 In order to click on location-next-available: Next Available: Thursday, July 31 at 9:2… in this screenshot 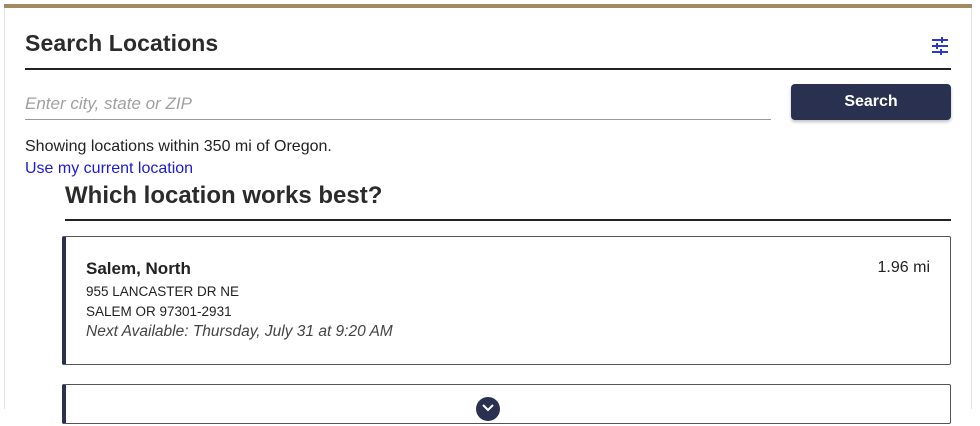, I will do `click(239, 331)`.